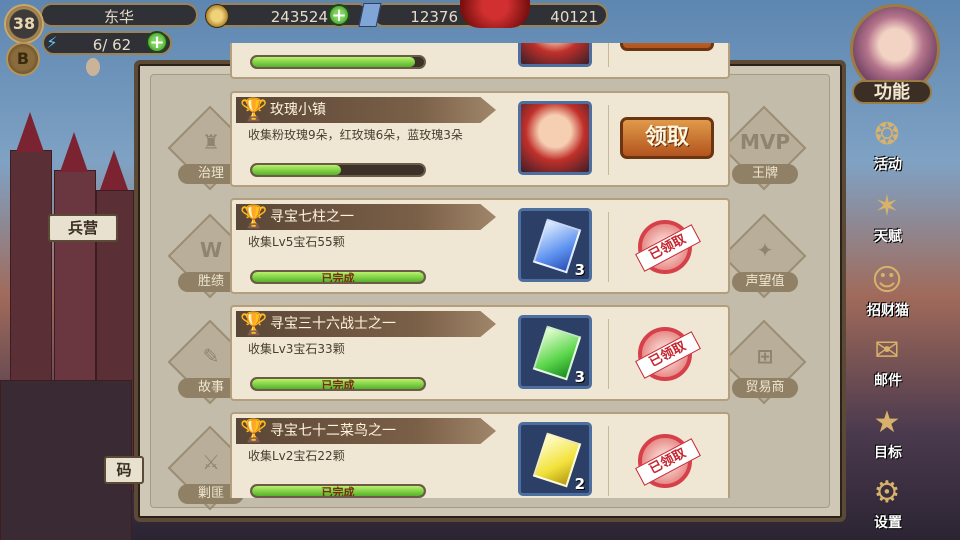  I want to click on achievement-card: 🏆 玫瑰小镇 收集粉玫瑰9朵，红玫瑰6朵，蓝玫瑰3朵 领取, so click(480, 139).